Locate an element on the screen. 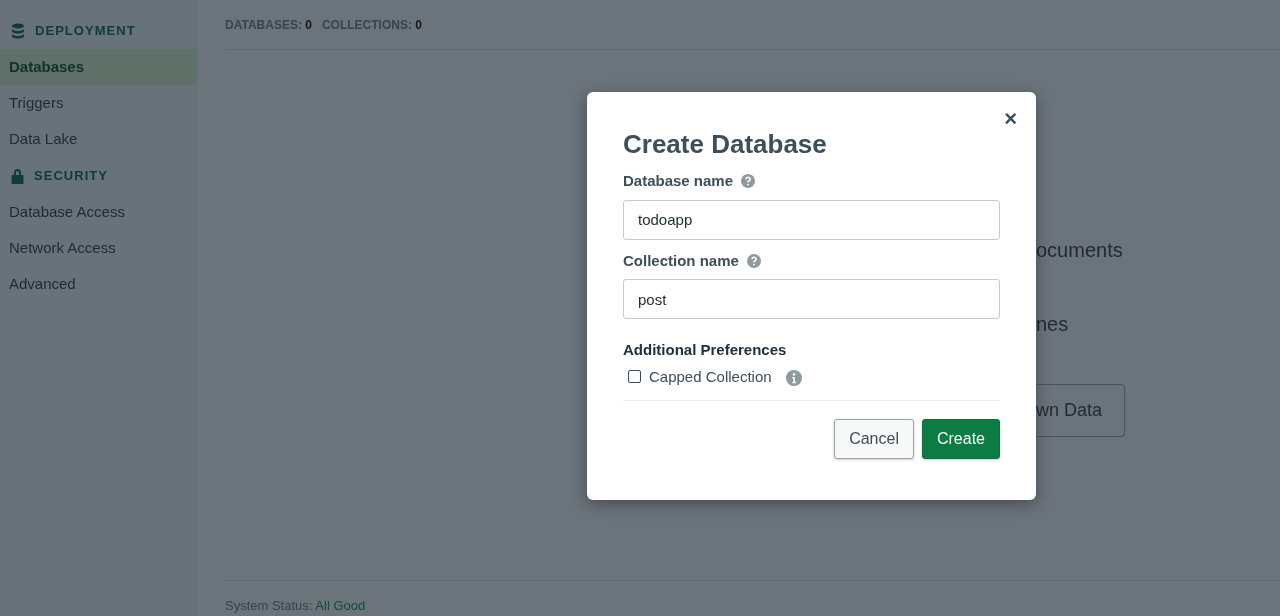  close-button: × is located at coordinates (1010, 119).